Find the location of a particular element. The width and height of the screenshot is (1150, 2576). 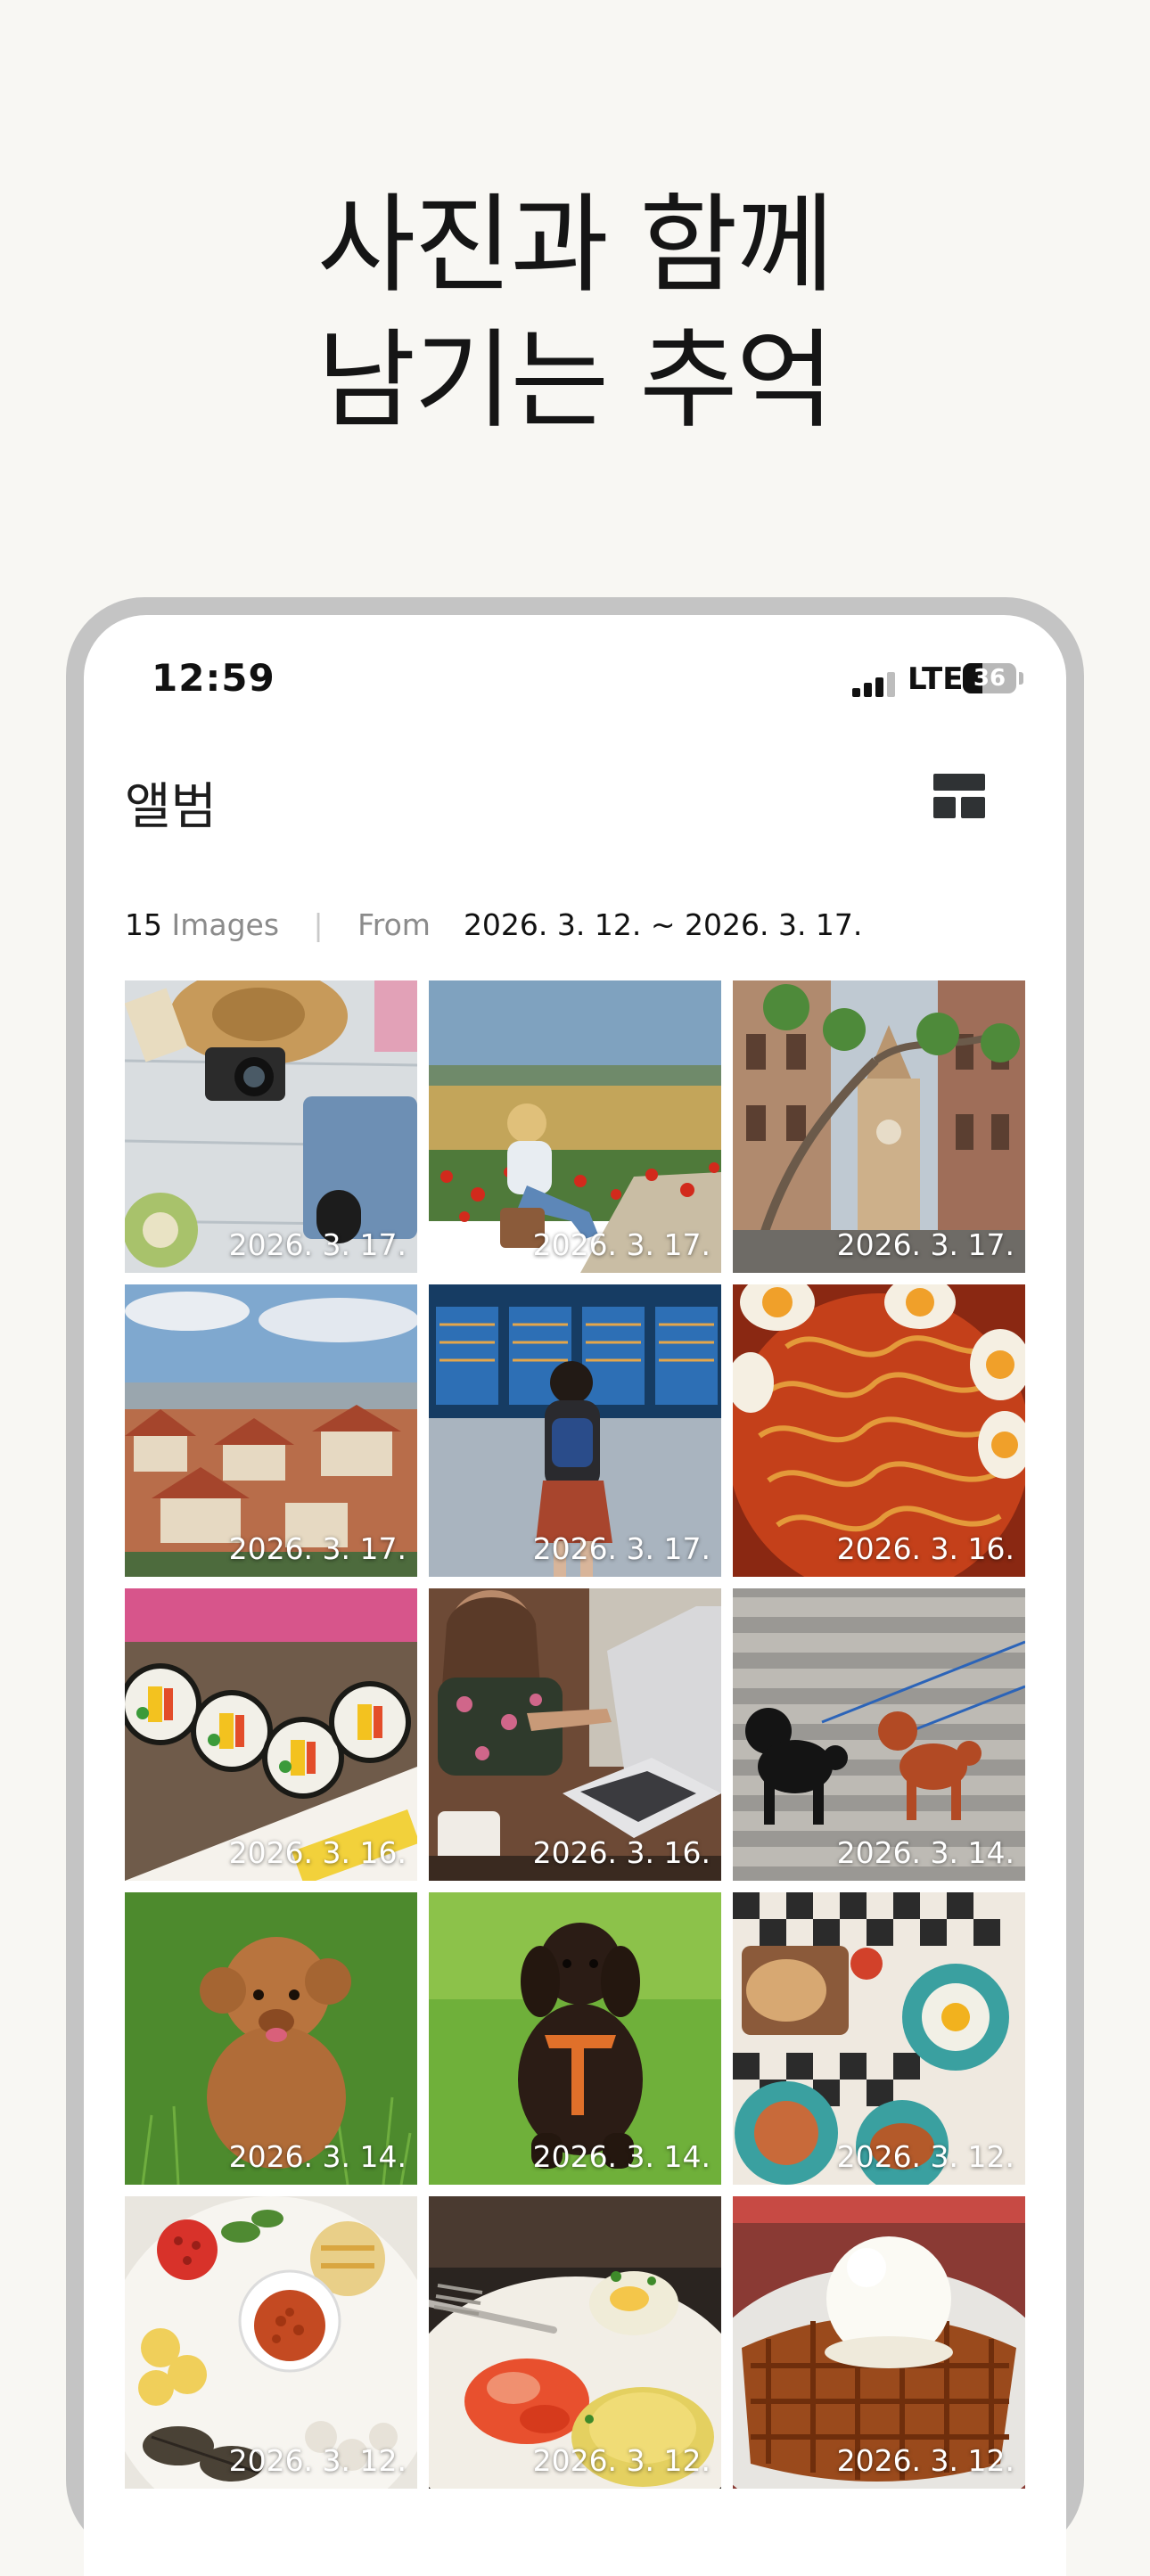

photo-tile-3: 2026. 3. 17. is located at coordinates (879, 1126).